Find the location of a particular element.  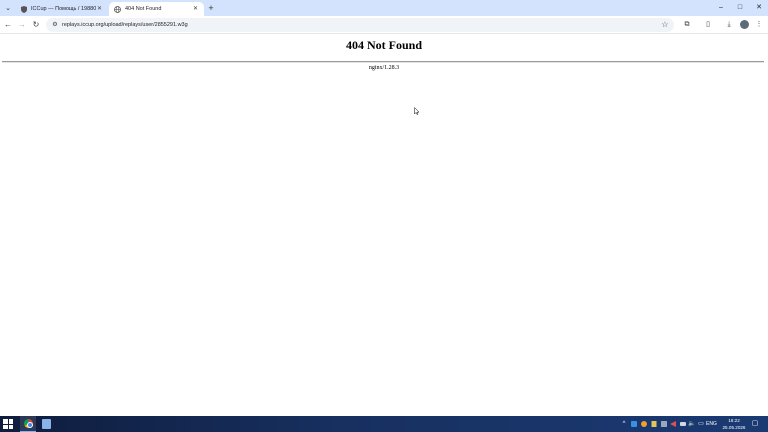

network-icon: ▭ is located at coordinates (701, 424).